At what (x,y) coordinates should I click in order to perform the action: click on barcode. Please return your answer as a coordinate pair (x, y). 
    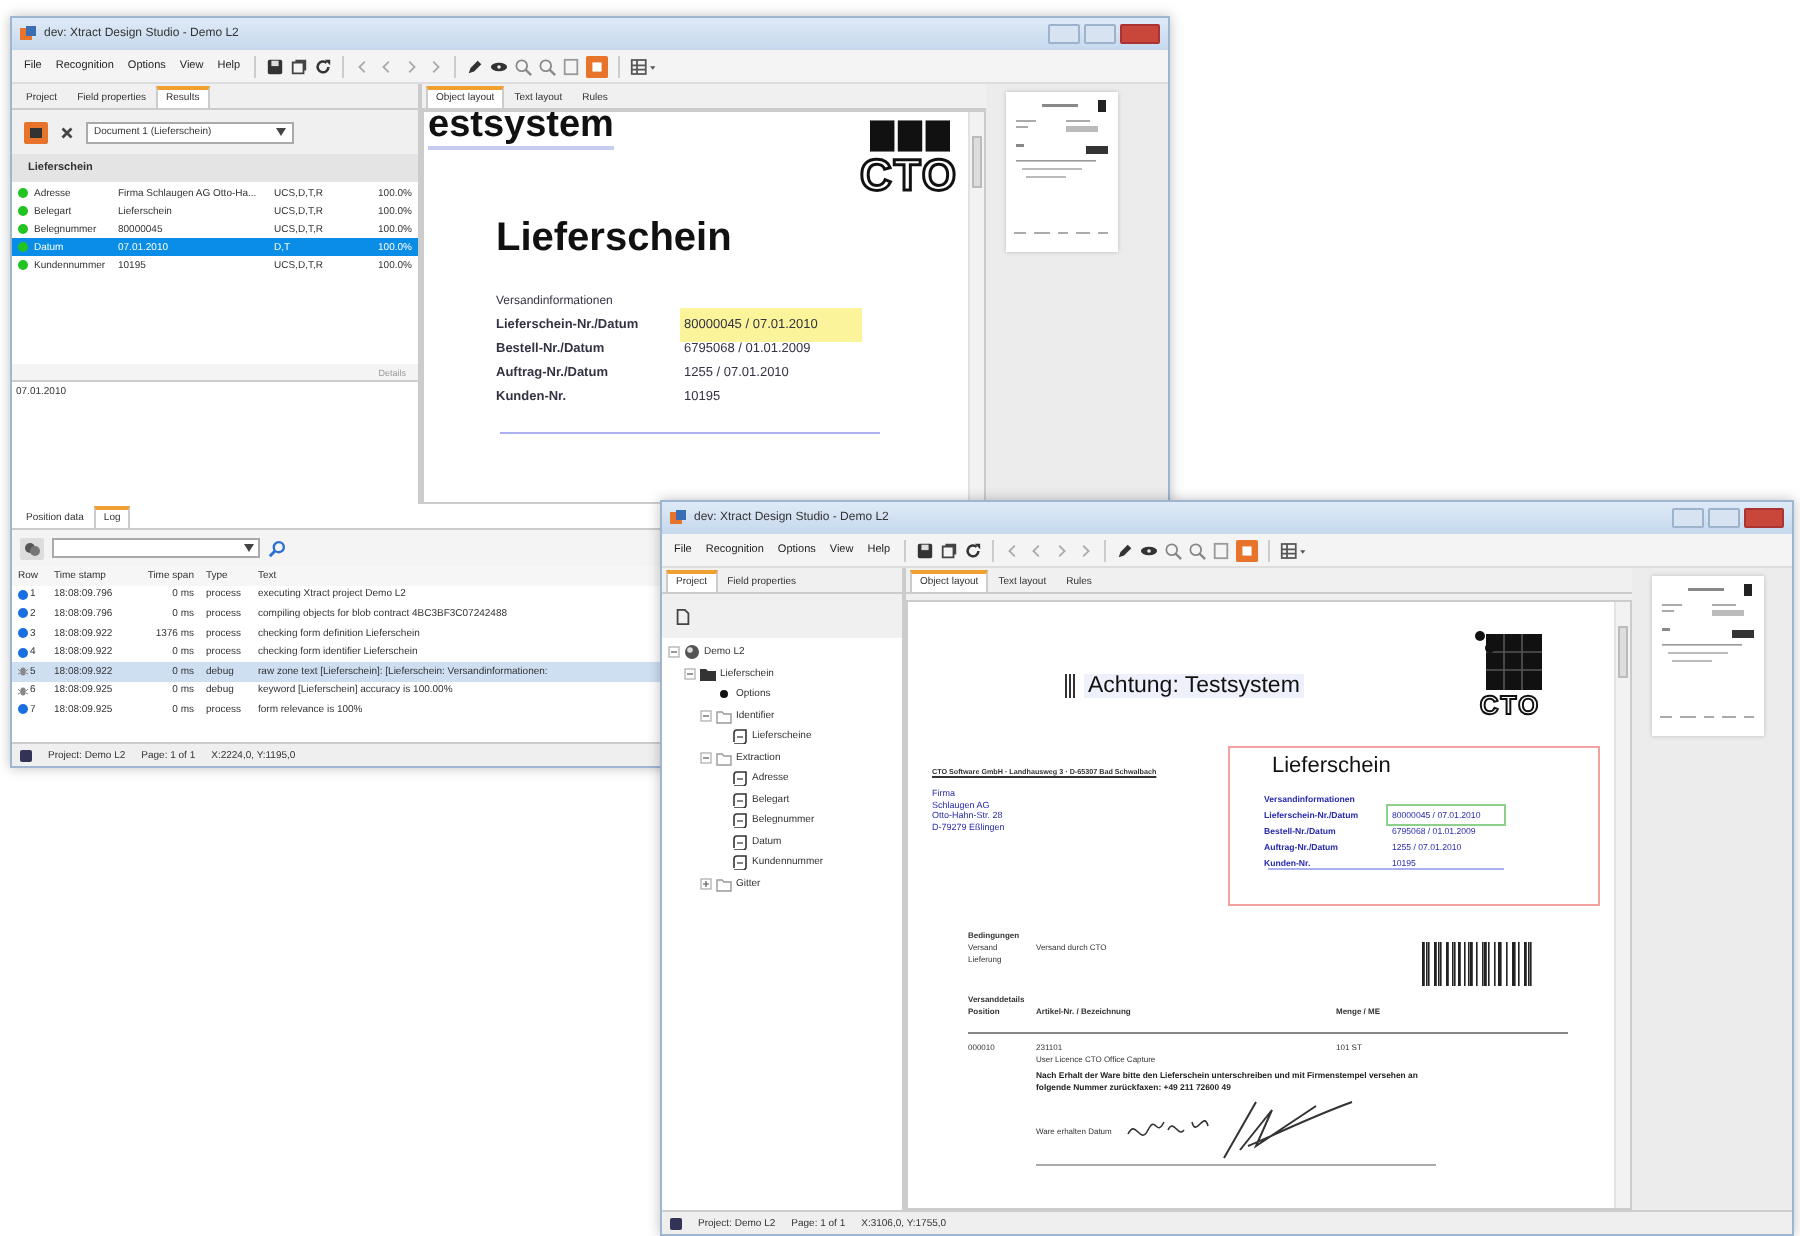
    Looking at the image, I should click on (1478, 964).